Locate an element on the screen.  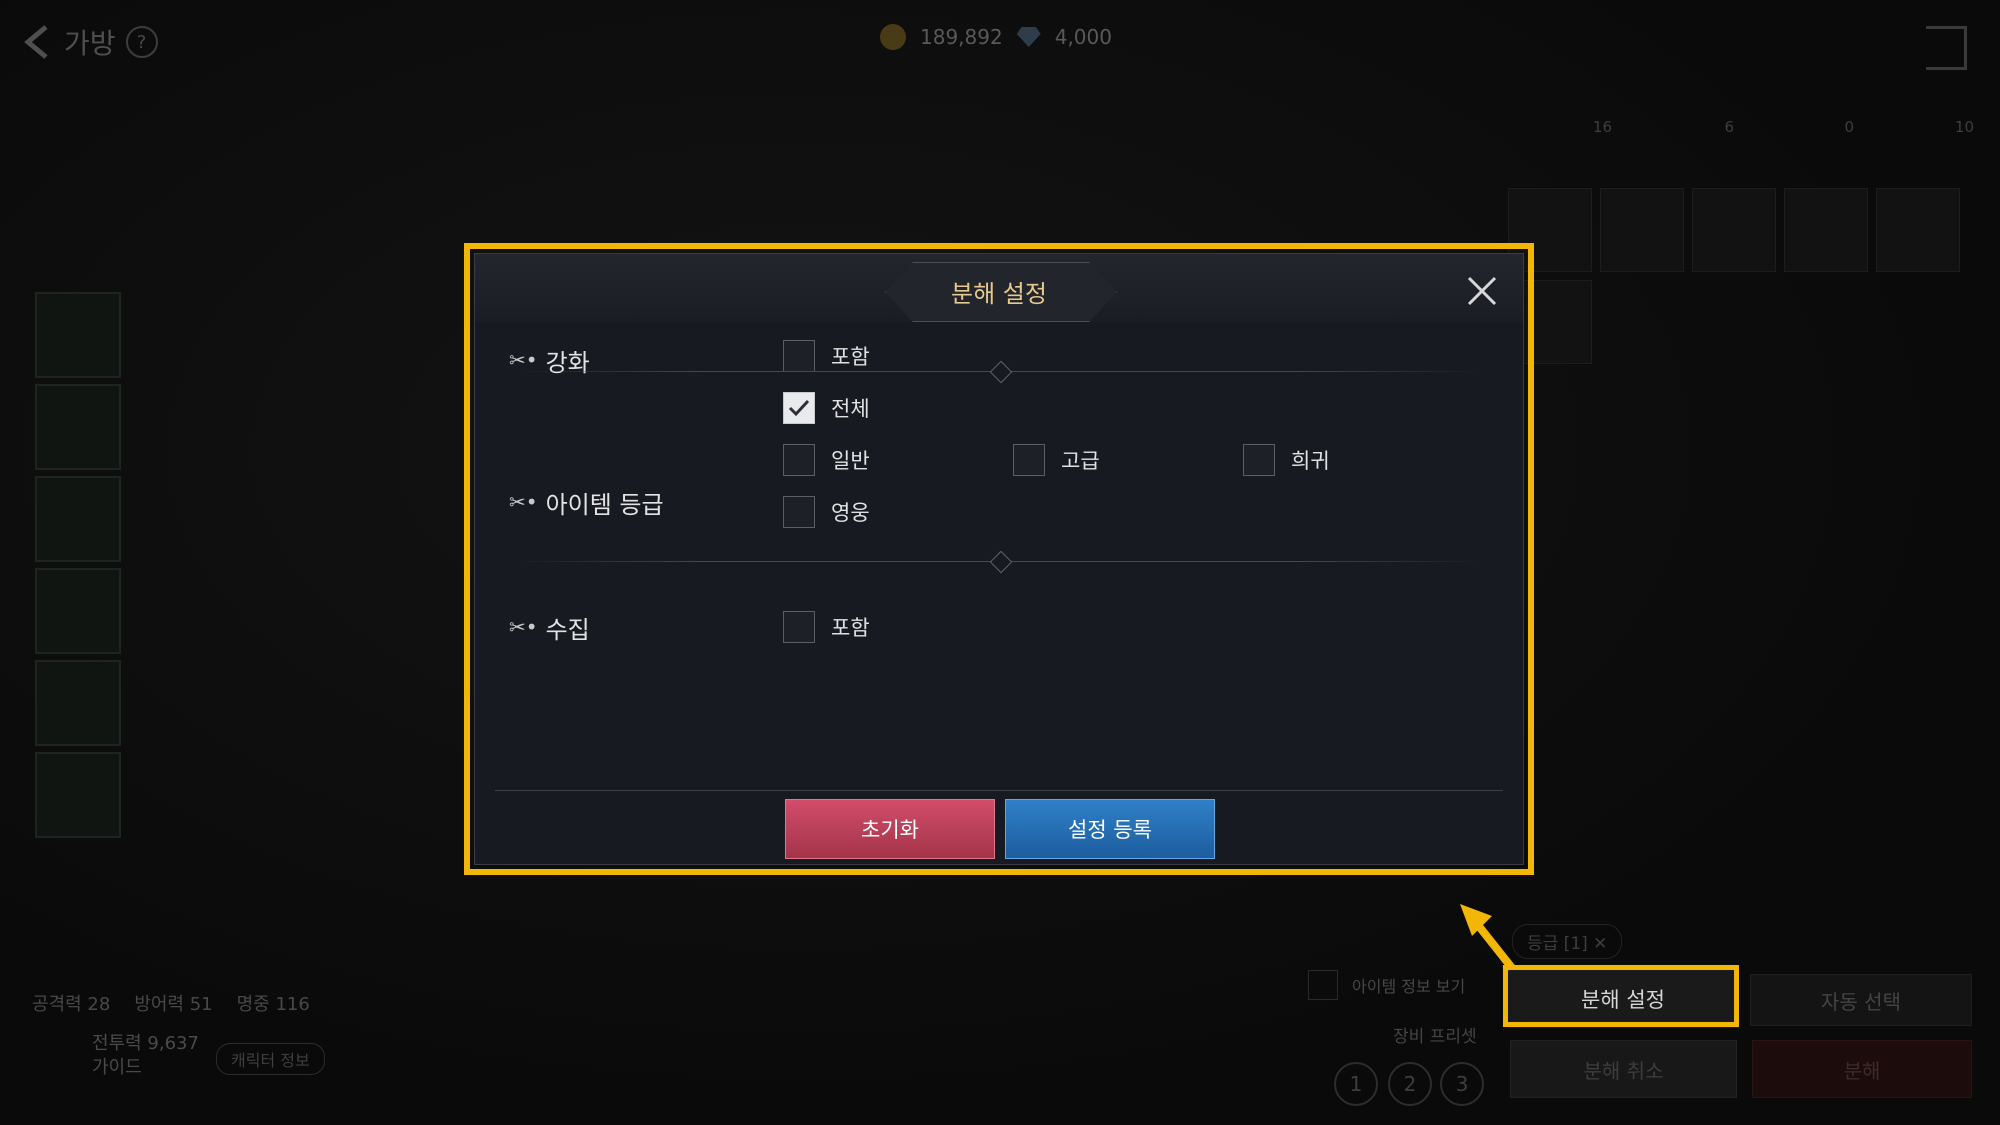
grade-advanced-checkbox is located at coordinates (1029, 460).